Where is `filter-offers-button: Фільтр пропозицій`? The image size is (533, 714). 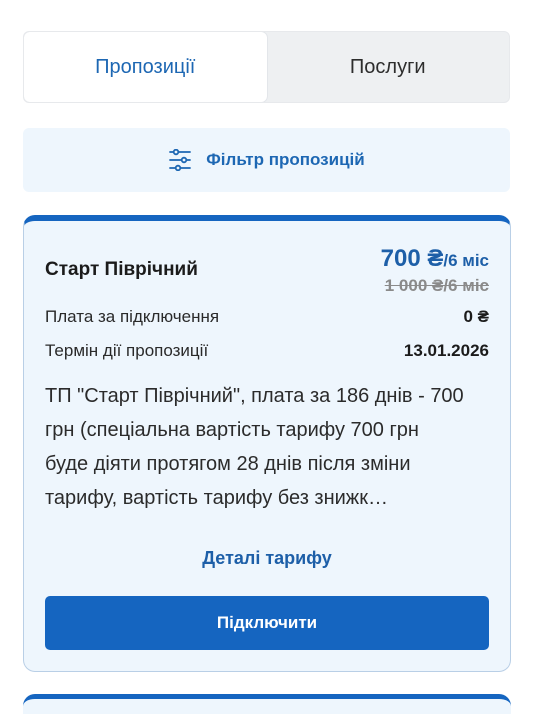
filter-offers-button: Фільтр пропозицій is located at coordinates (266, 160).